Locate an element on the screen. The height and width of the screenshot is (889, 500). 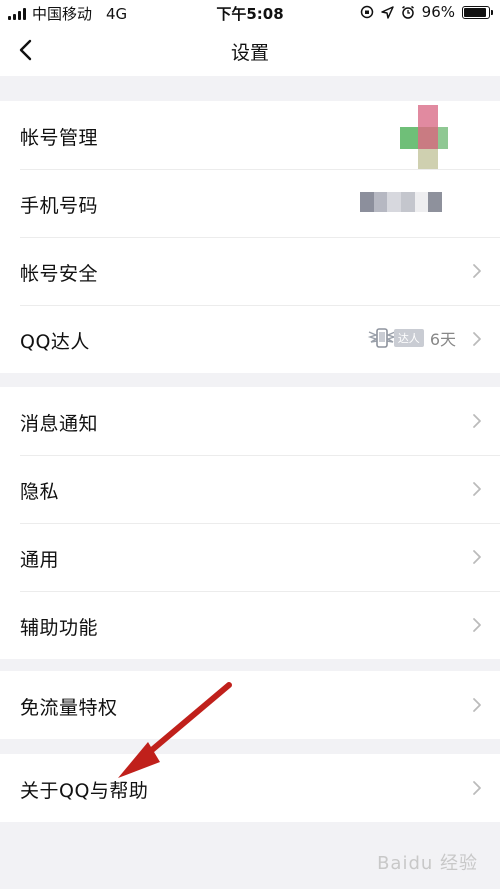
watermark: Baidu 经验 is located at coordinates (427, 863).